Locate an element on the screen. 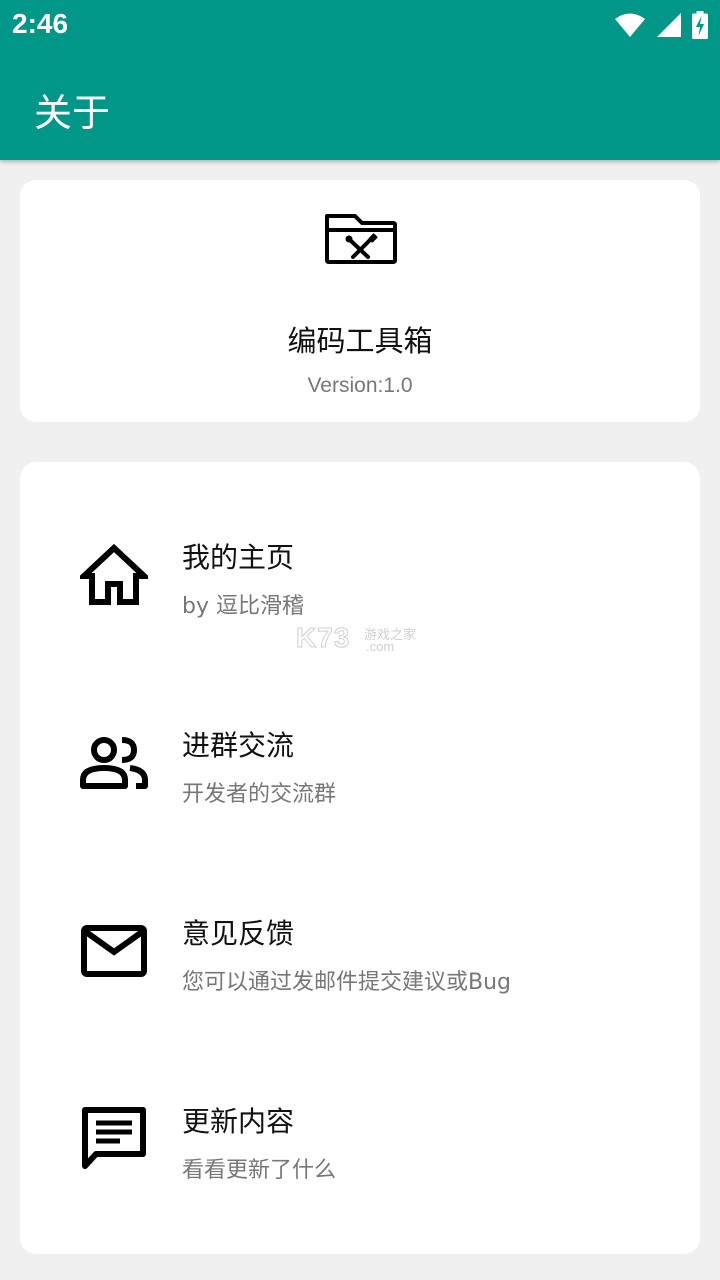  app-bar: 2:46 关于 is located at coordinates (360, 80).